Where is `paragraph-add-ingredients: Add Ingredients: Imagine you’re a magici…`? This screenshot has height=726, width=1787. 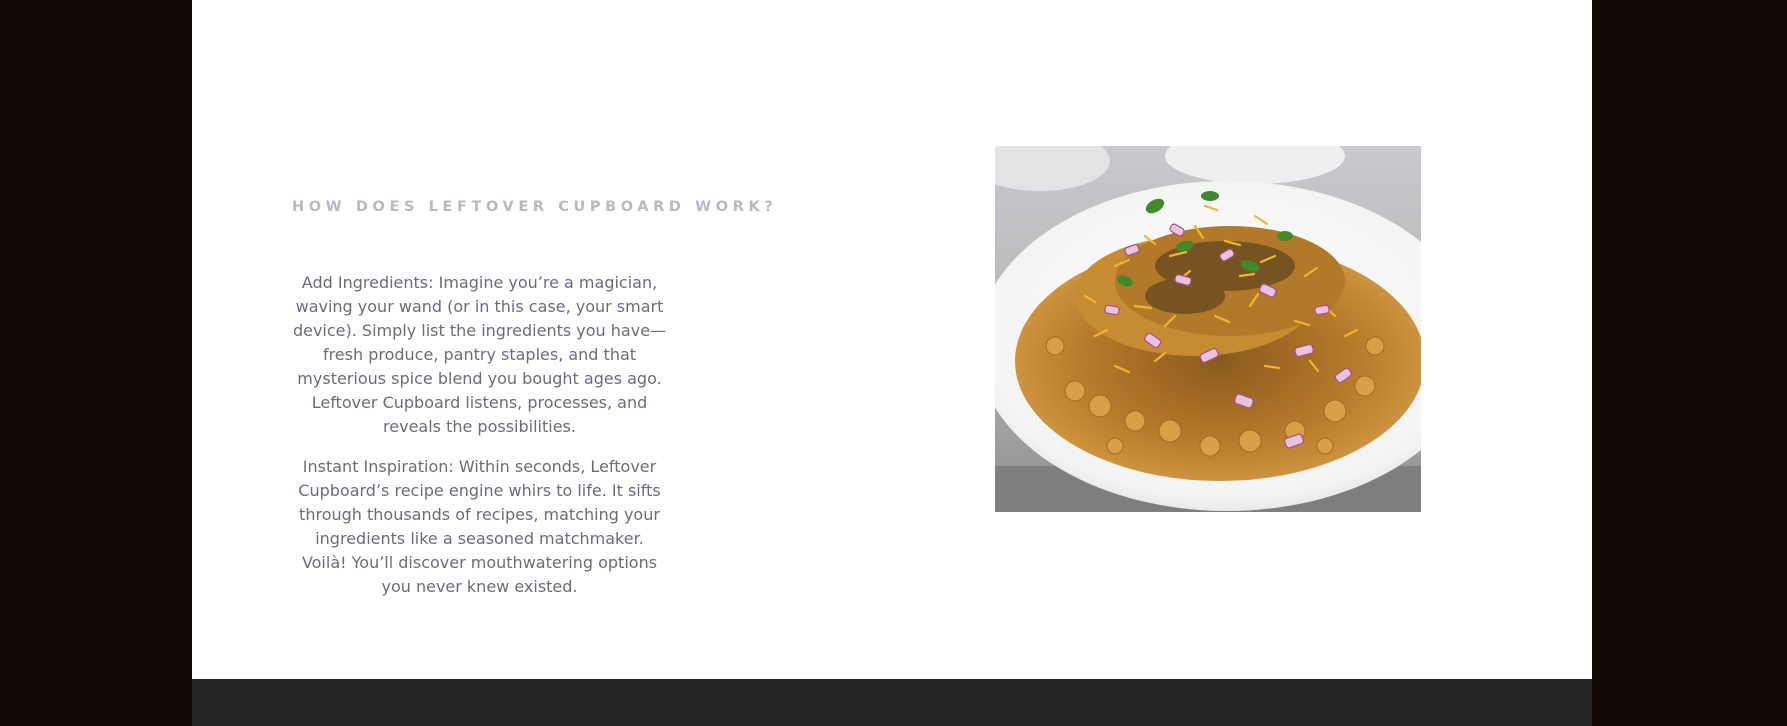 paragraph-add-ingredients: Add Ingredients: Imagine you’re a magici… is located at coordinates (479, 354).